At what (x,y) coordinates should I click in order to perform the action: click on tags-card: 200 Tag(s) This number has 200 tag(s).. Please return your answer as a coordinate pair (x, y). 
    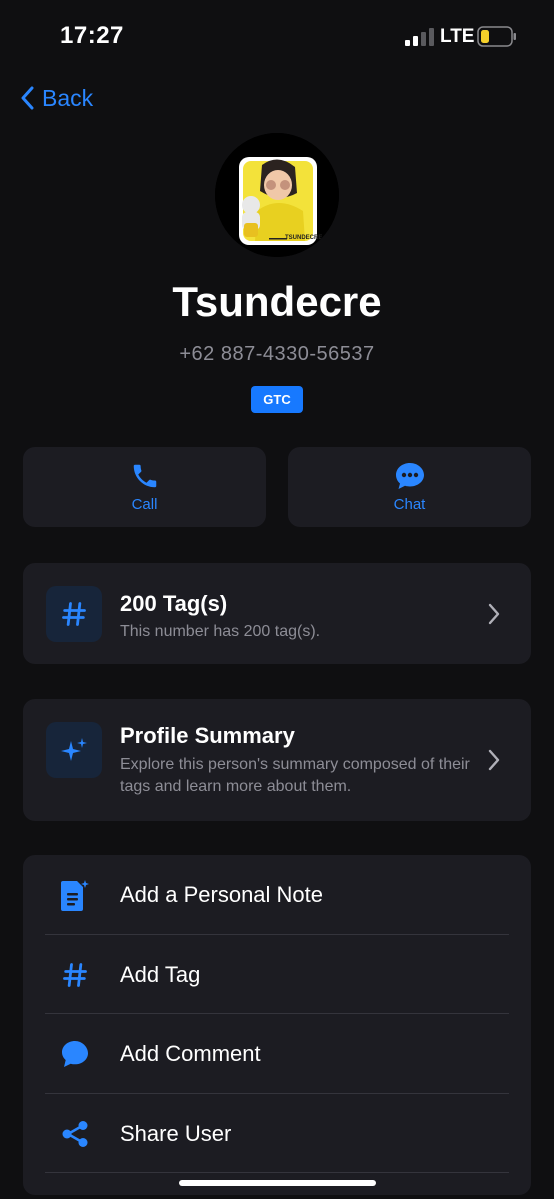
    Looking at the image, I should click on (277, 613).